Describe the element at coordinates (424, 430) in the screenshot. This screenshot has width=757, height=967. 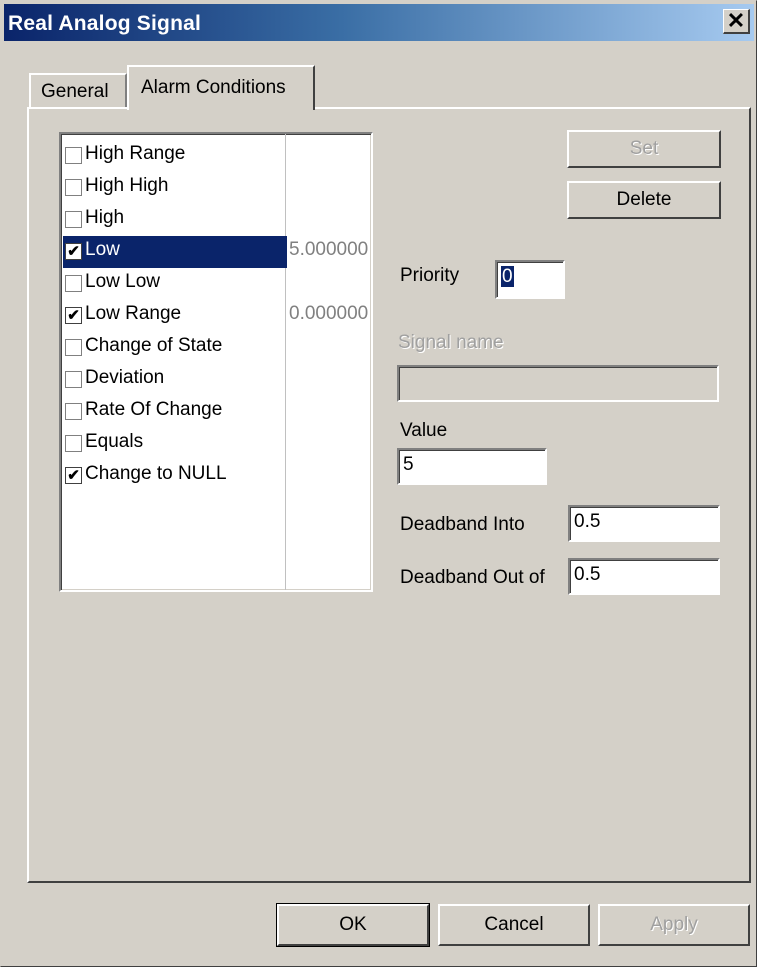
I see `value-label: Value` at that location.